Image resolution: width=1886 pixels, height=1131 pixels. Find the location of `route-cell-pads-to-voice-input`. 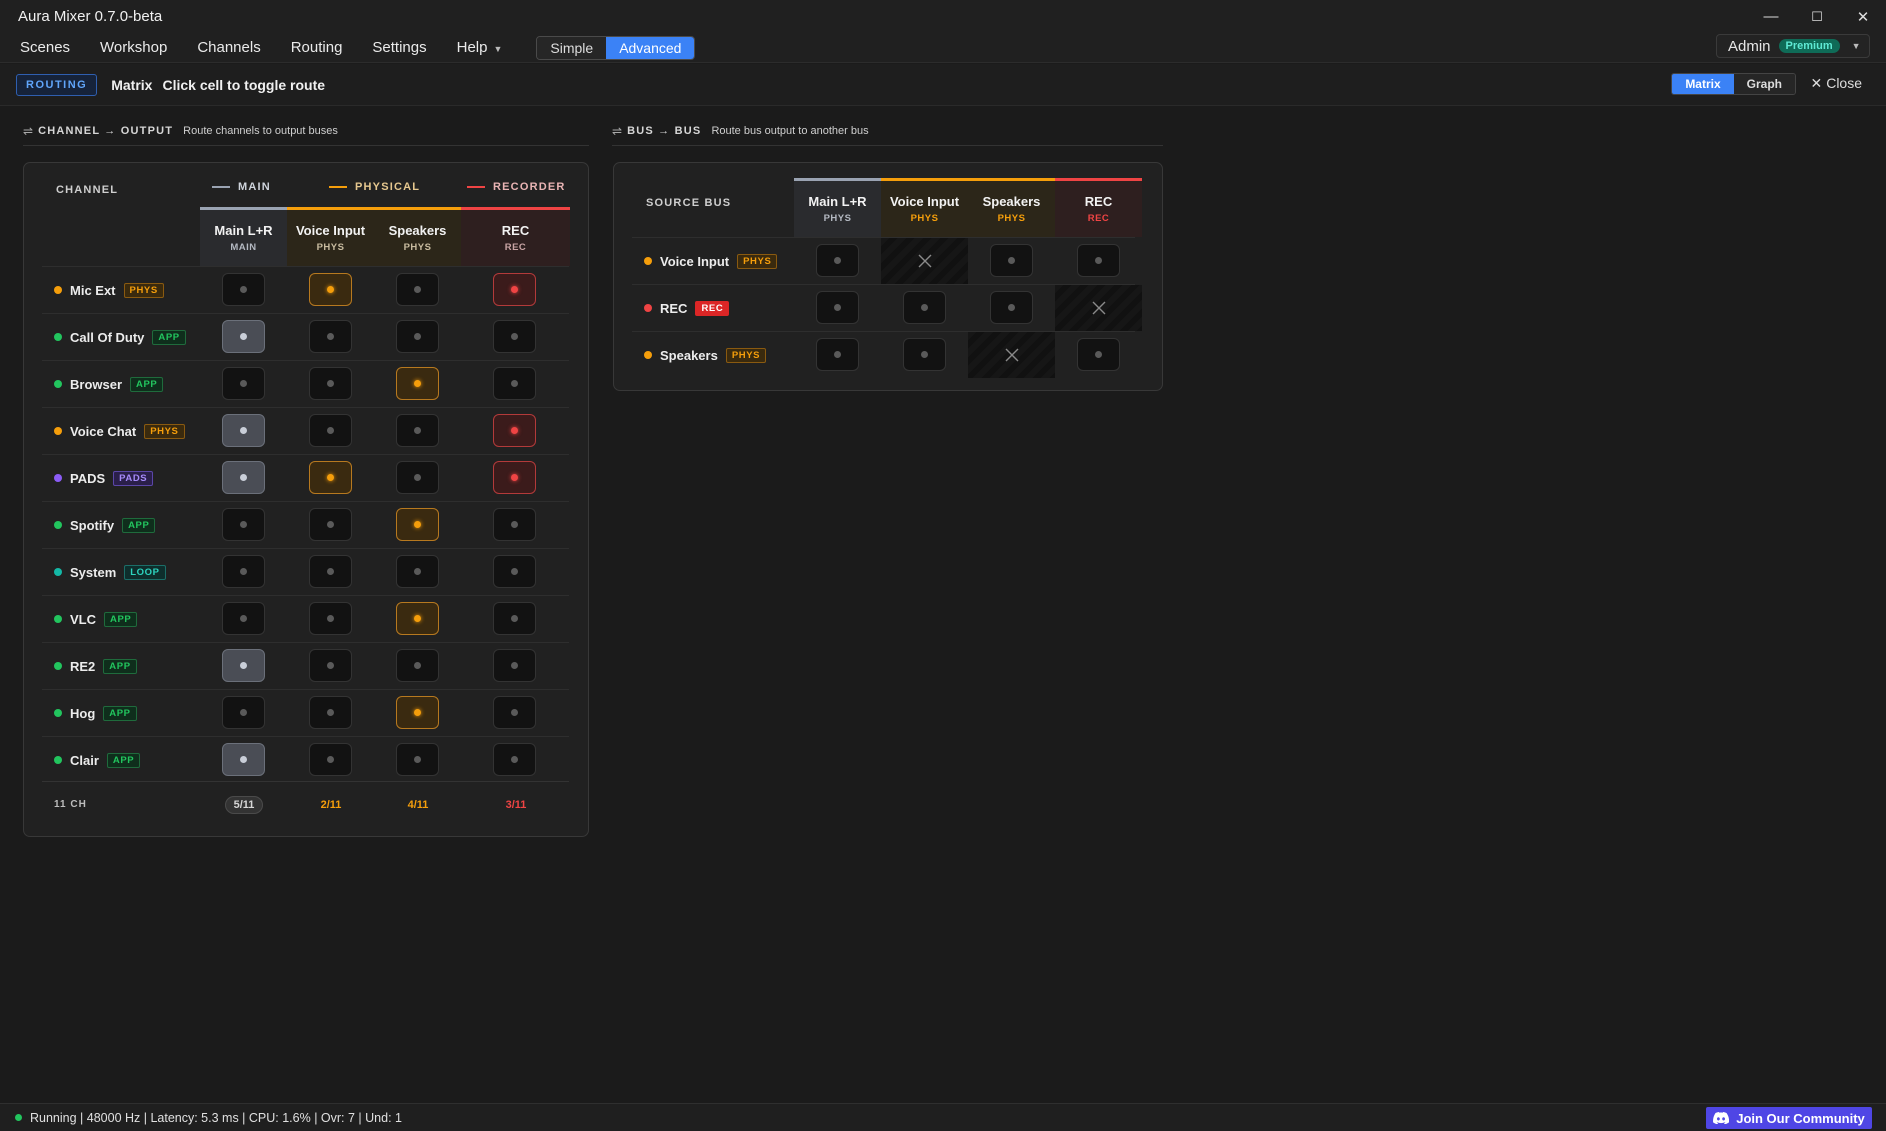

route-cell-pads-to-voice-input is located at coordinates (330, 477).